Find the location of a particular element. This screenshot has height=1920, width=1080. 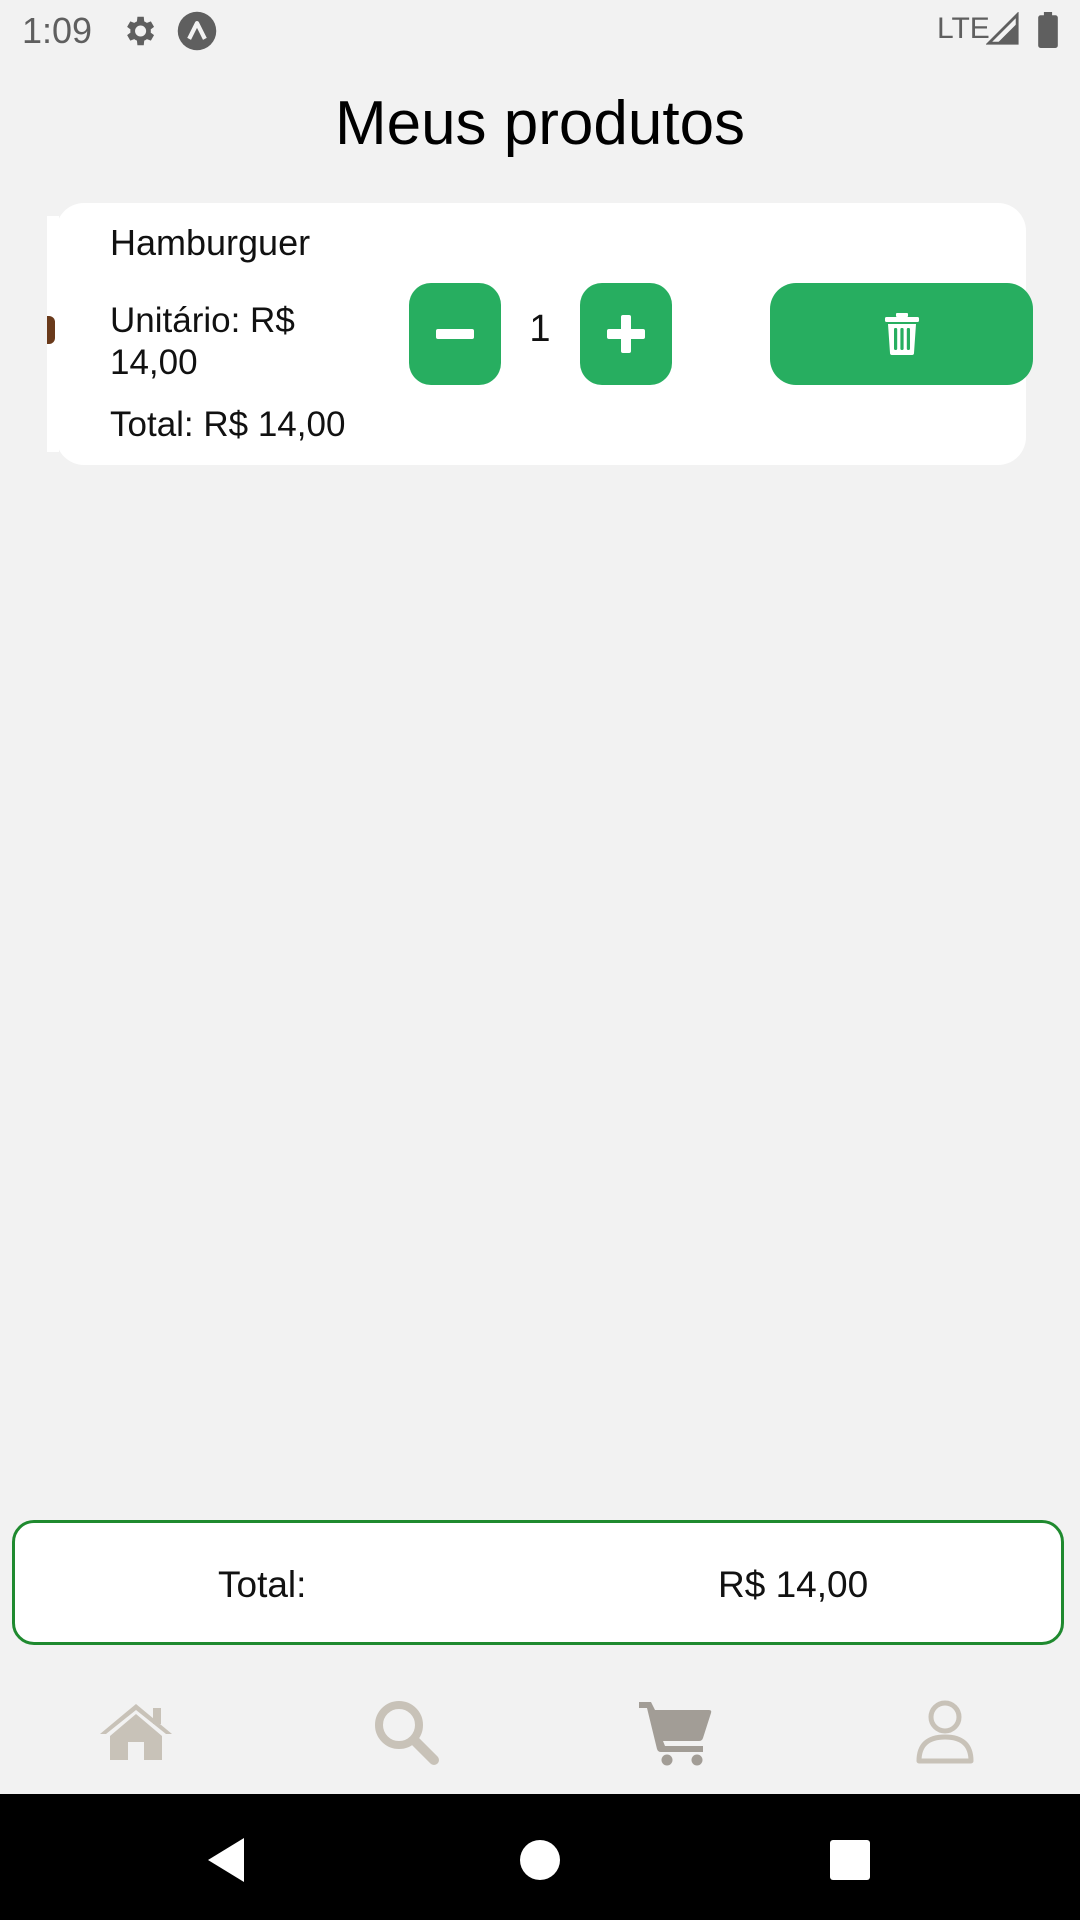

nav-profile is located at coordinates (945, 1732).